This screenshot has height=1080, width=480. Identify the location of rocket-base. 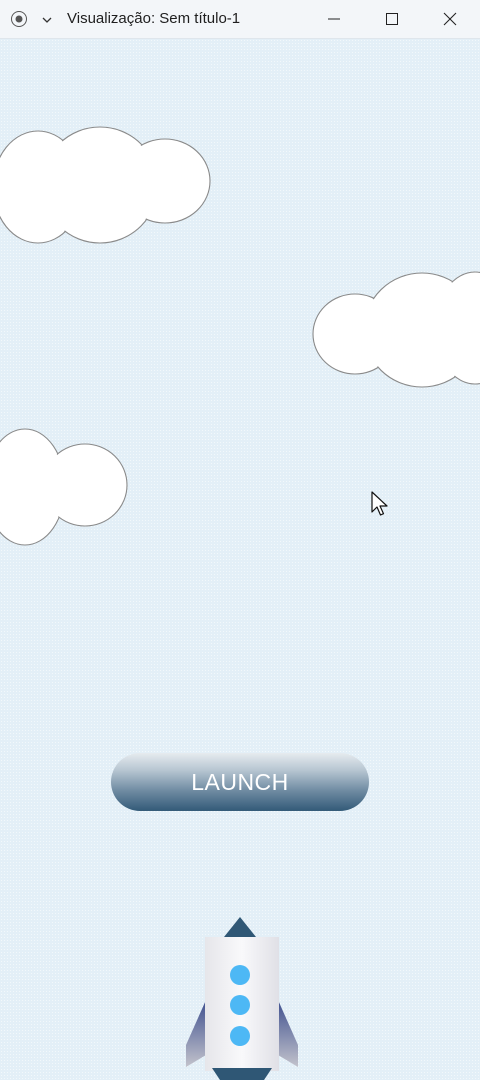
(242, 1074).